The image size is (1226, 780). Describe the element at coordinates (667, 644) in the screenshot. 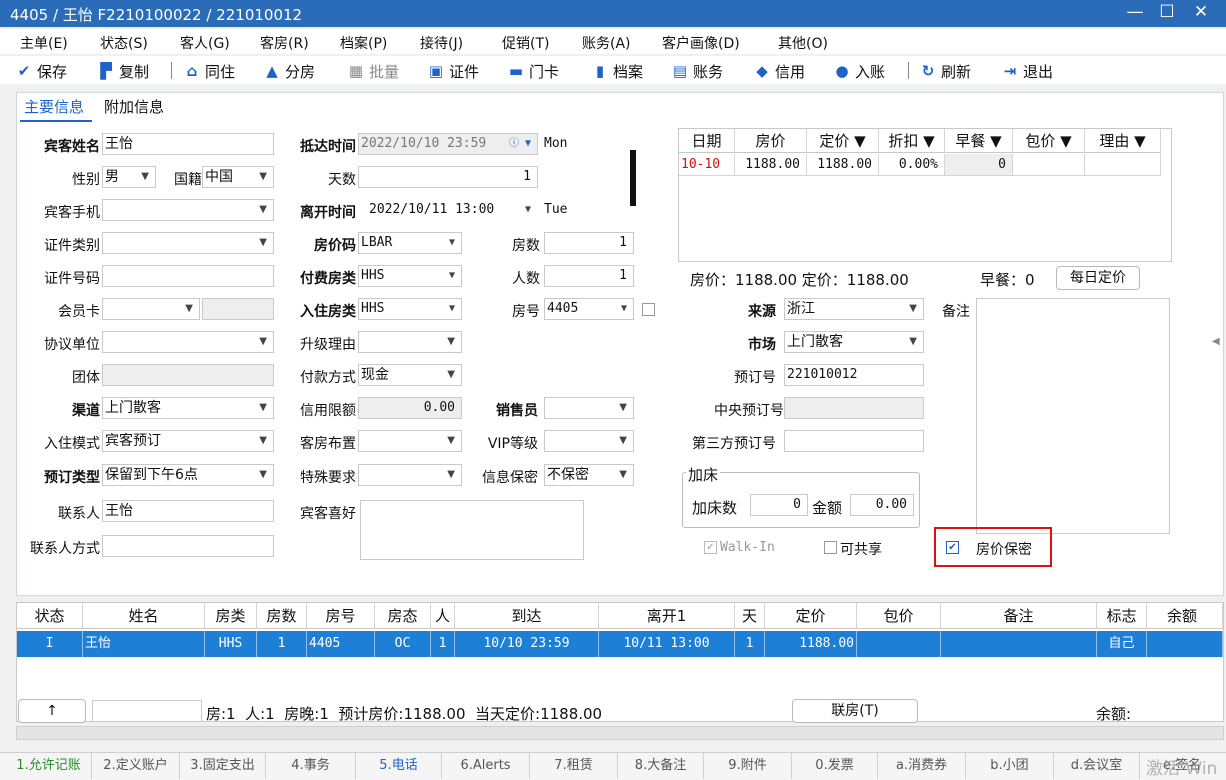

I see `row-cell-depart: 10/11 13:00` at that location.